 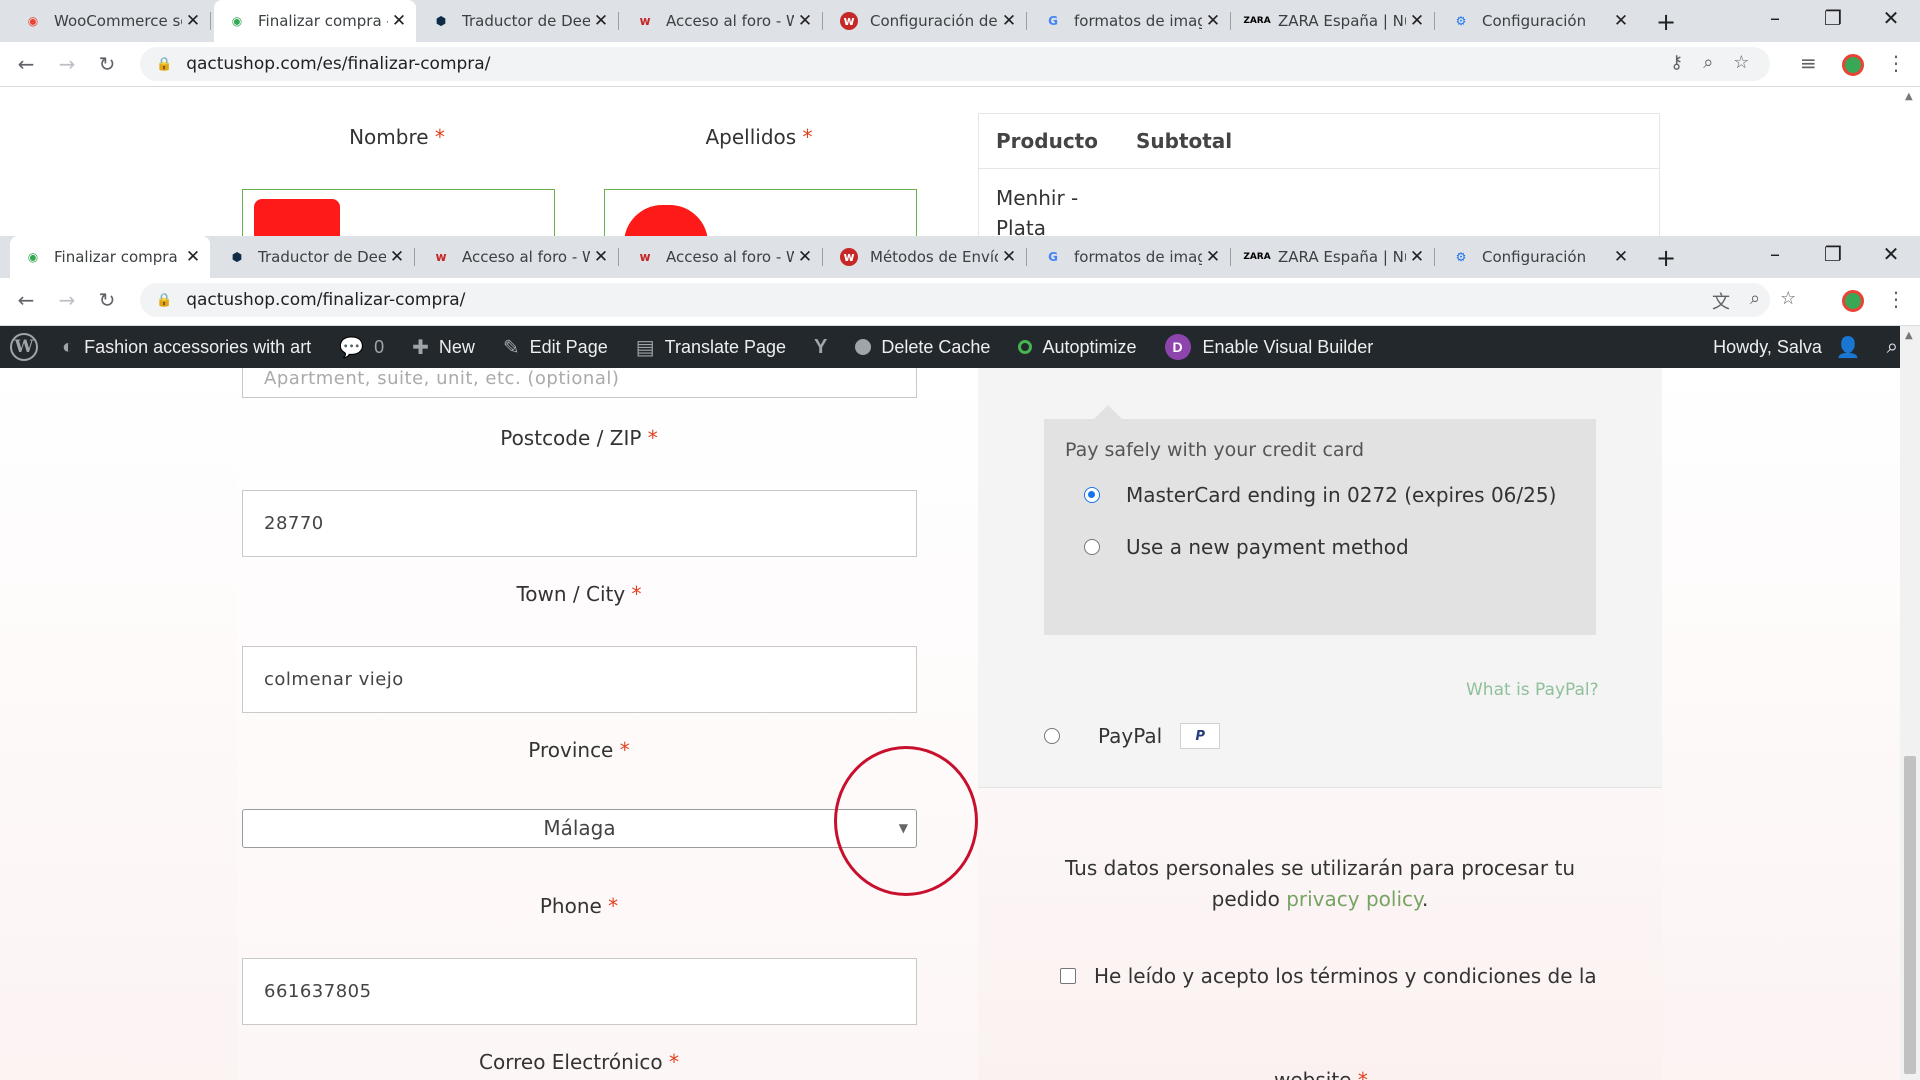 What do you see at coordinates (955, 64) in the screenshot?
I see `back-omnibox: 🔒 qactushop.com/es/finalizar-compra/` at bounding box center [955, 64].